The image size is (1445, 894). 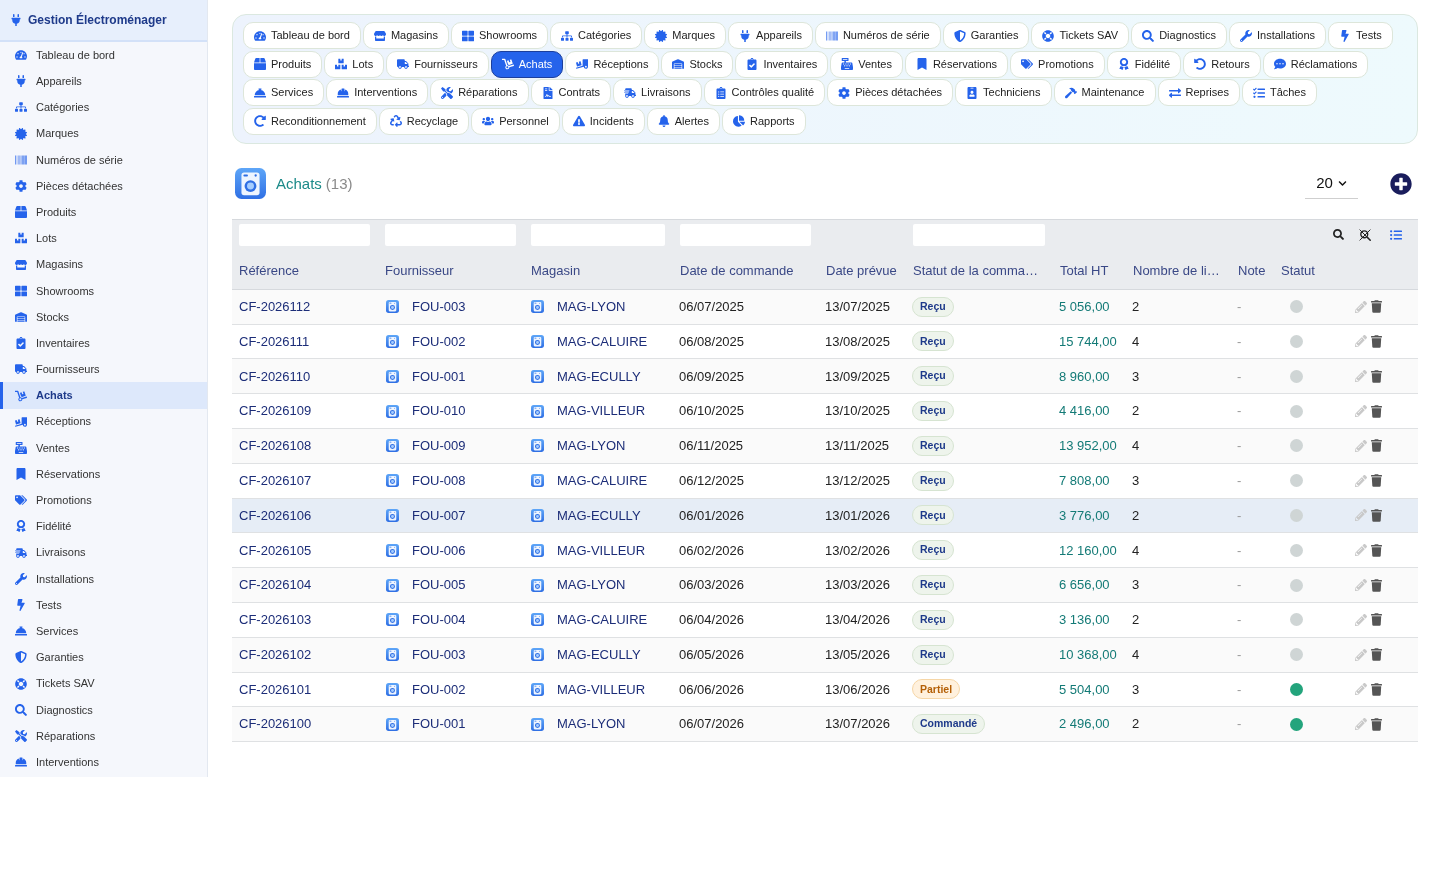 What do you see at coordinates (1401, 183) in the screenshot?
I see `add-icon` at bounding box center [1401, 183].